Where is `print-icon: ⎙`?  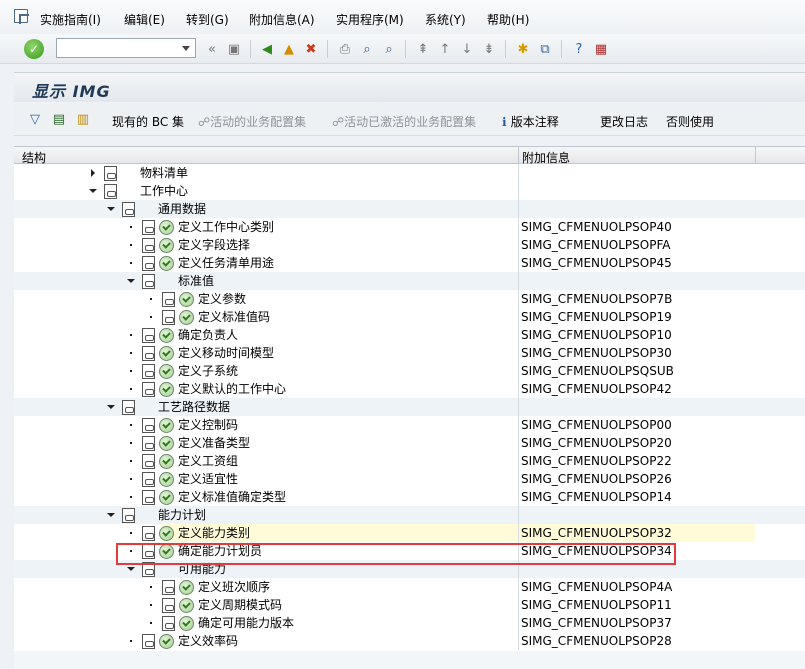 print-icon: ⎙ is located at coordinates (345, 49).